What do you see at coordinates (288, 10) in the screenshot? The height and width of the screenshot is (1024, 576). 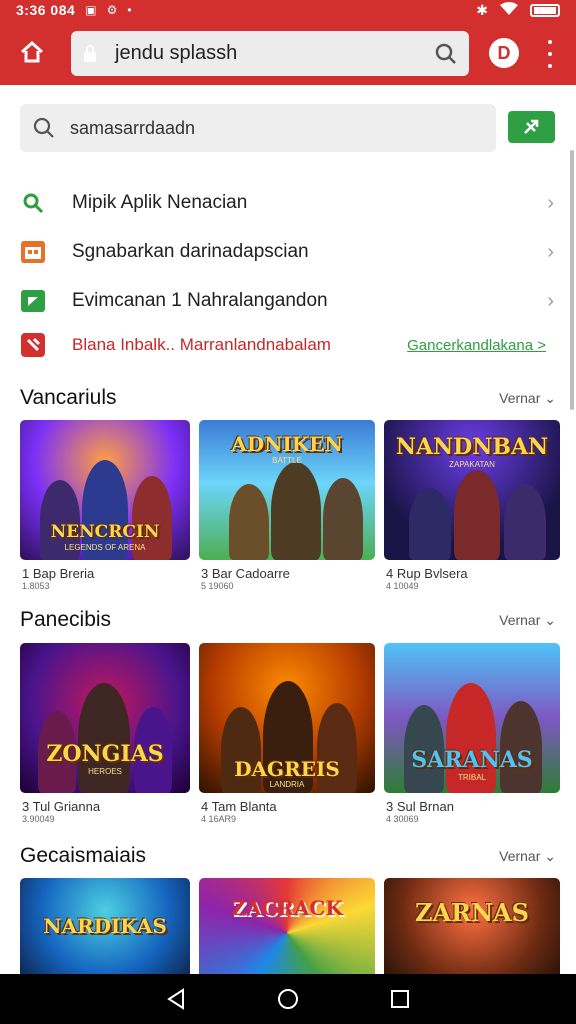 I see `status-bar: 3:36 084 ▣ ⚙ • ✱` at bounding box center [288, 10].